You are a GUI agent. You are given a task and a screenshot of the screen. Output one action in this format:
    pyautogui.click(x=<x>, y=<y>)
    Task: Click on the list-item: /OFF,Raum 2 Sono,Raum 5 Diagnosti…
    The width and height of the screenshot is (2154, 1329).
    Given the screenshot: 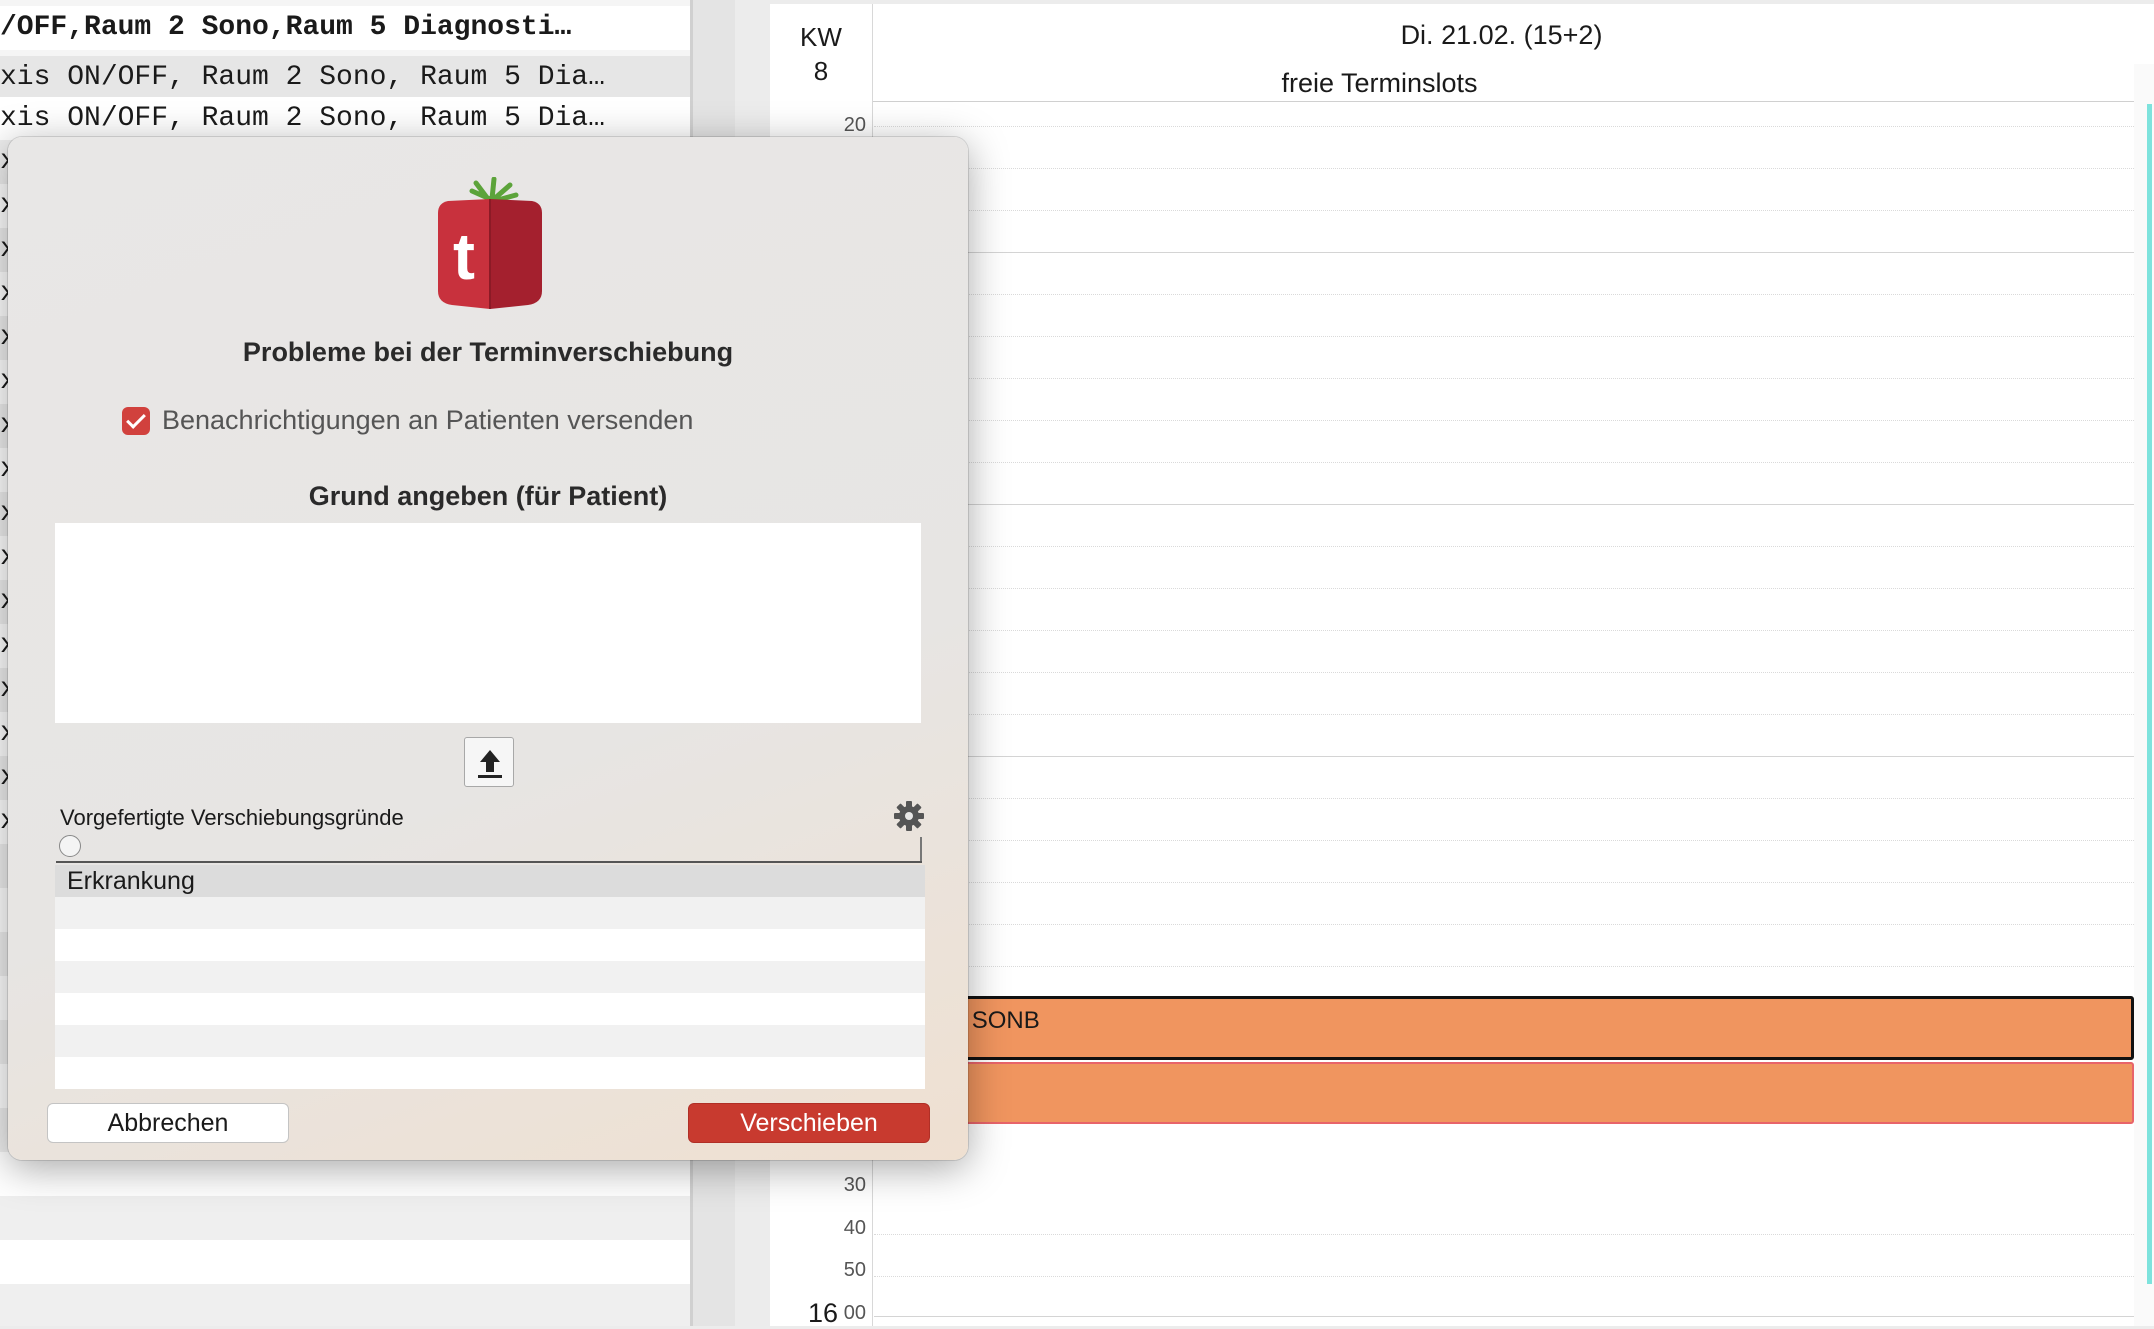 What is the action you would take?
    pyautogui.click(x=345, y=28)
    